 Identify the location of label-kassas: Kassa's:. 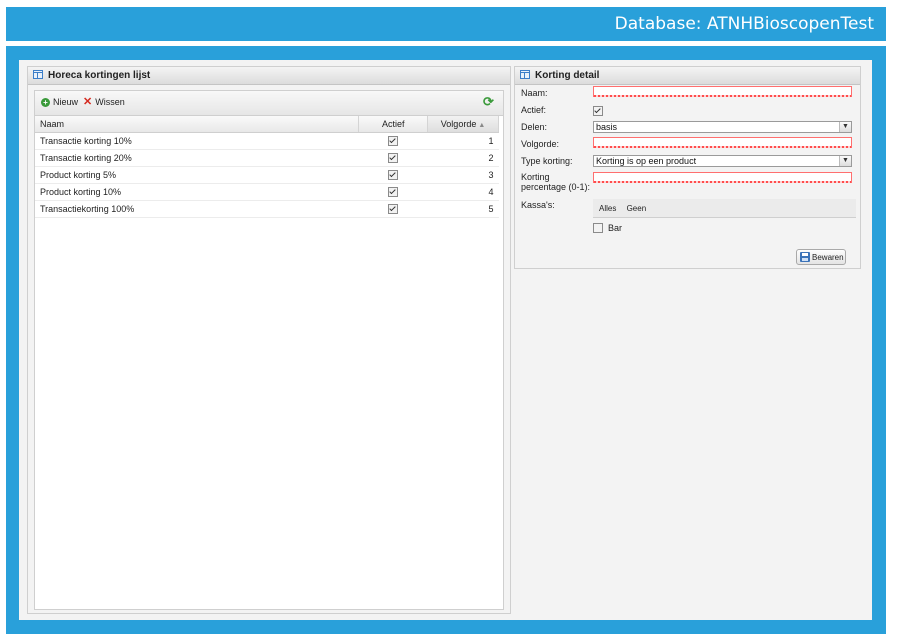
(538, 205).